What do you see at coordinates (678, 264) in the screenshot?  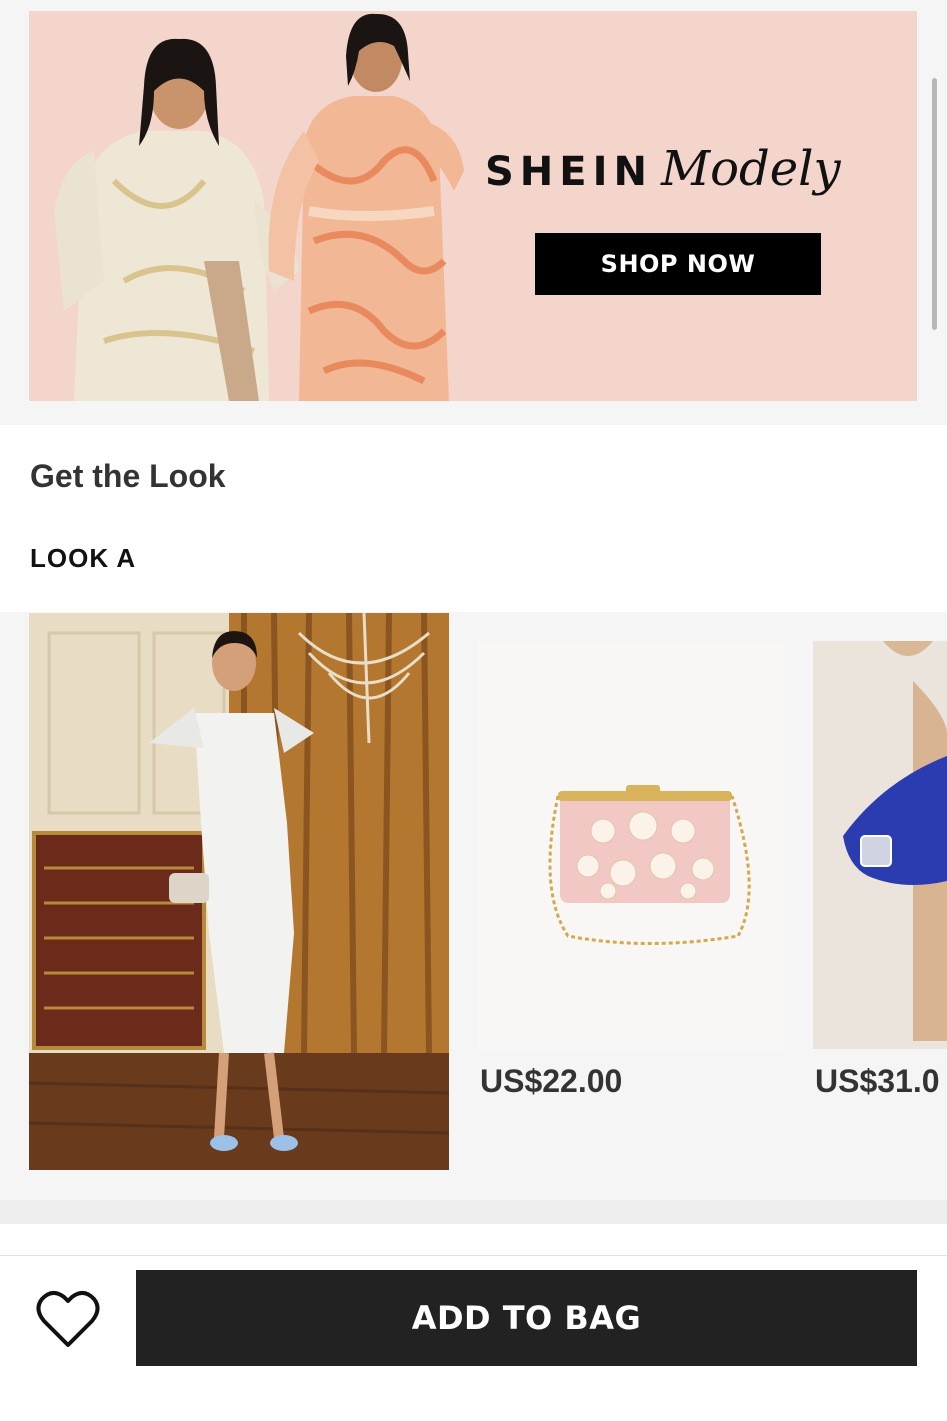 I see `shop-now-button: SHOP NOW` at bounding box center [678, 264].